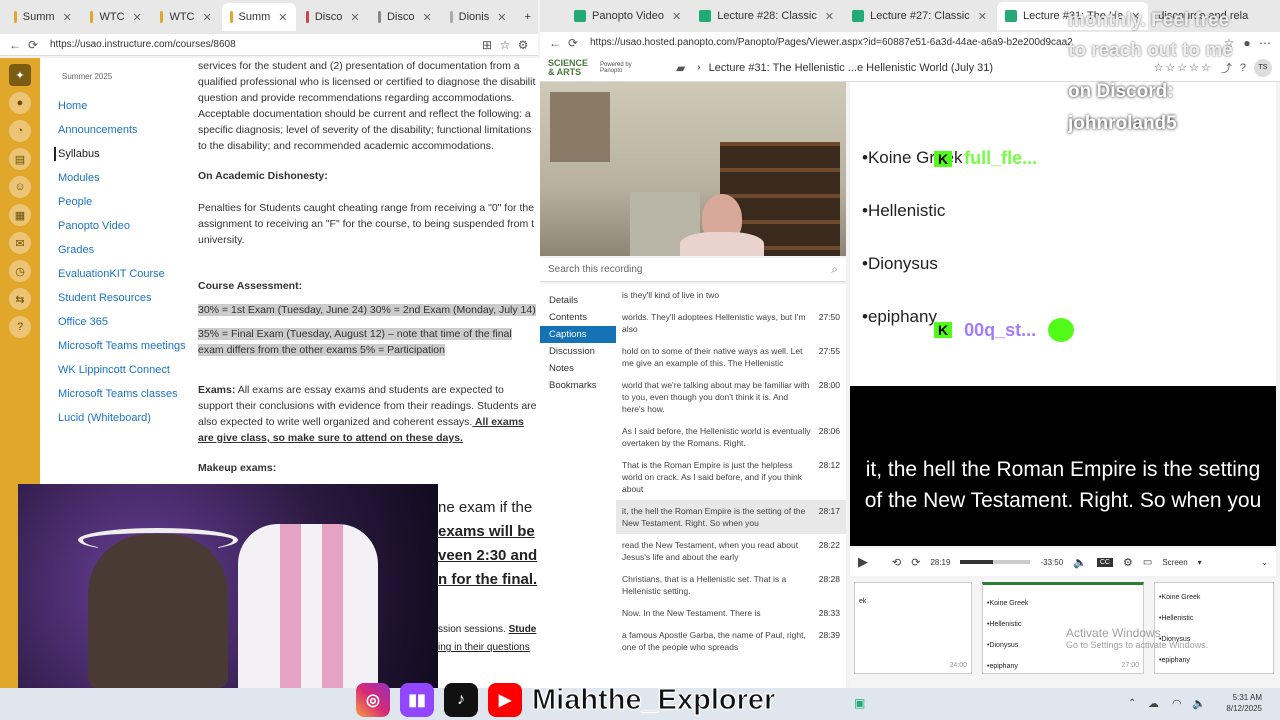 This screenshot has height=720, width=1280. Describe the element at coordinates (919, 16) in the screenshot. I see `browser-tab: Lecture #27: Classic ✕` at that location.